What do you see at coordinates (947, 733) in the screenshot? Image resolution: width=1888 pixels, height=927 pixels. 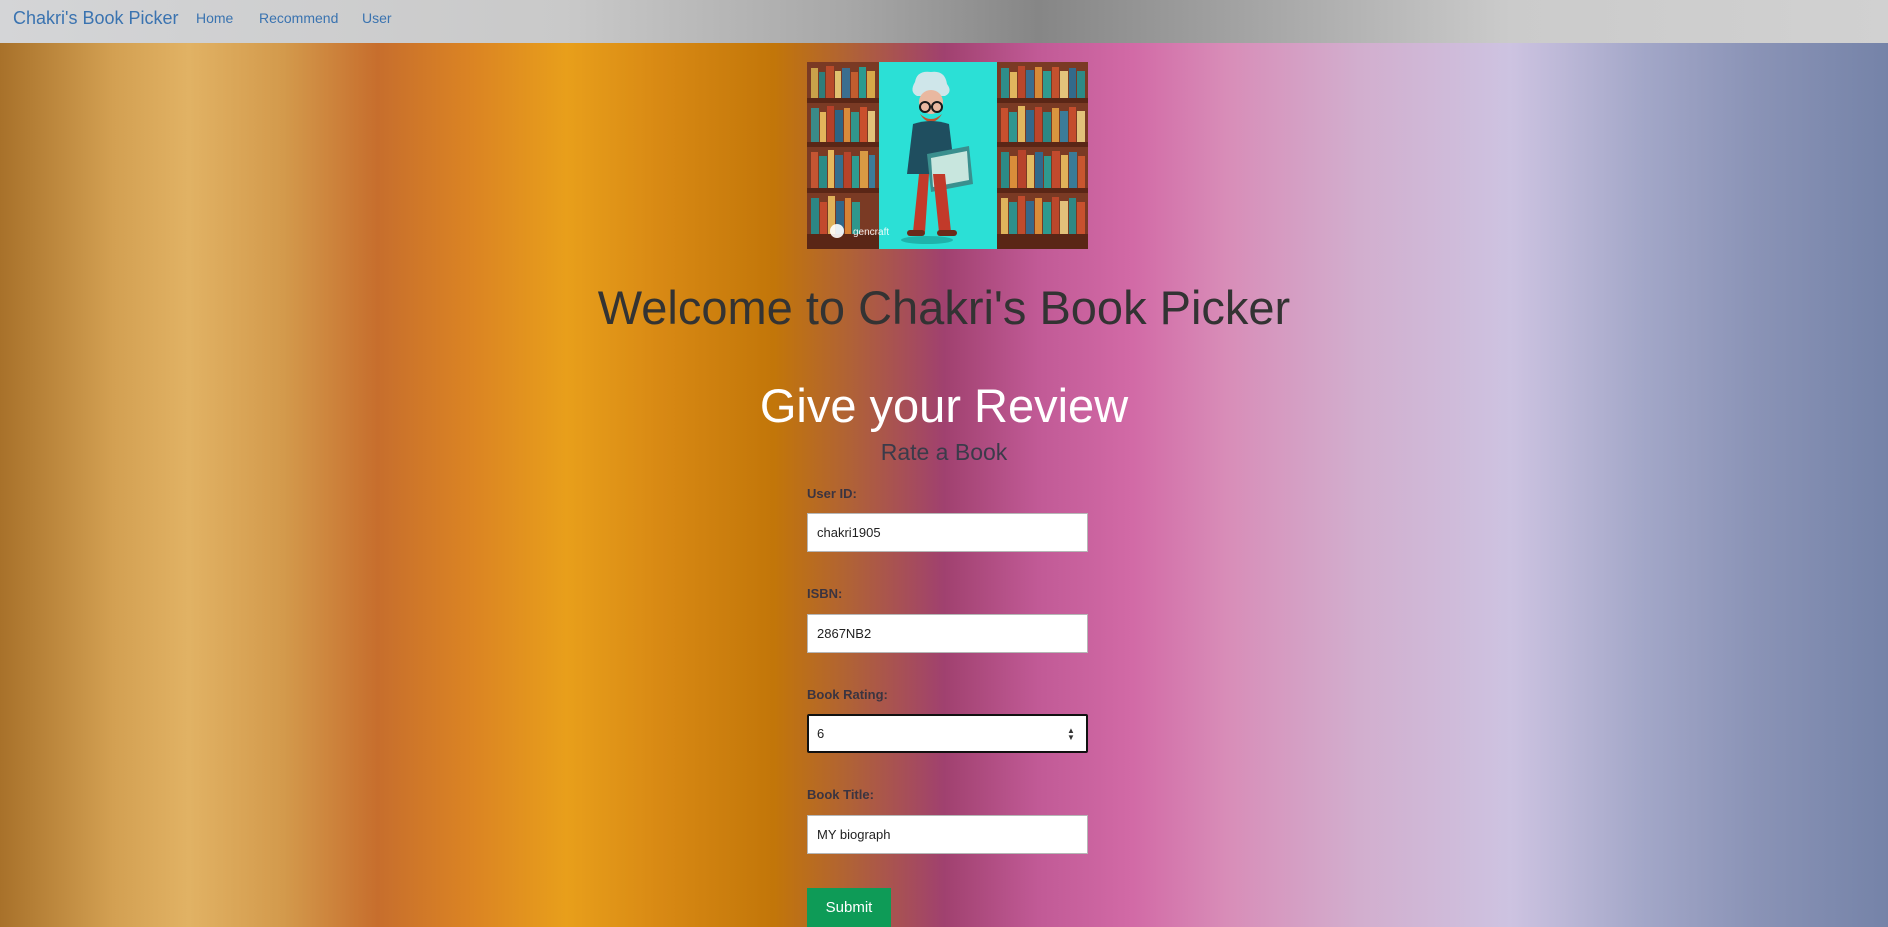 I see `book-rating-input` at bounding box center [947, 733].